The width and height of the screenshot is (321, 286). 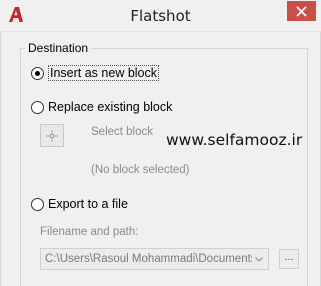 I want to click on replace-existing-block-label: Replace existing block, so click(x=110, y=107).